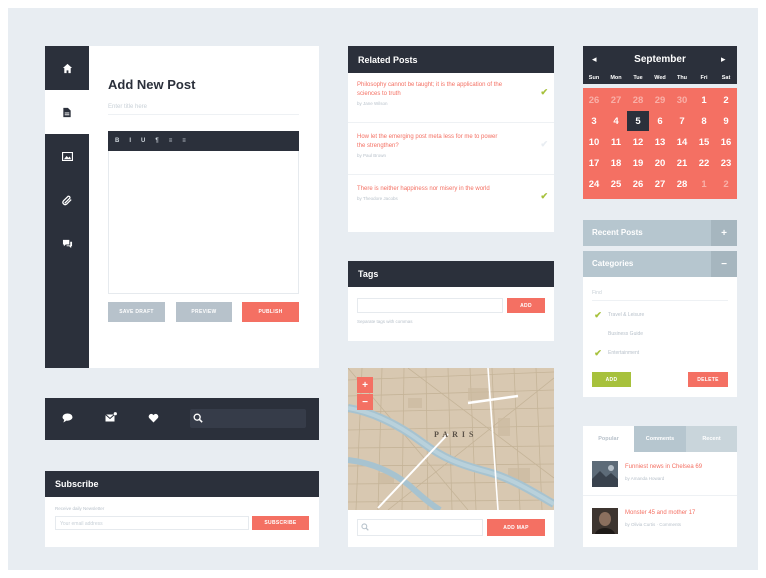  I want to click on calendar-day-today: 5, so click(638, 121).